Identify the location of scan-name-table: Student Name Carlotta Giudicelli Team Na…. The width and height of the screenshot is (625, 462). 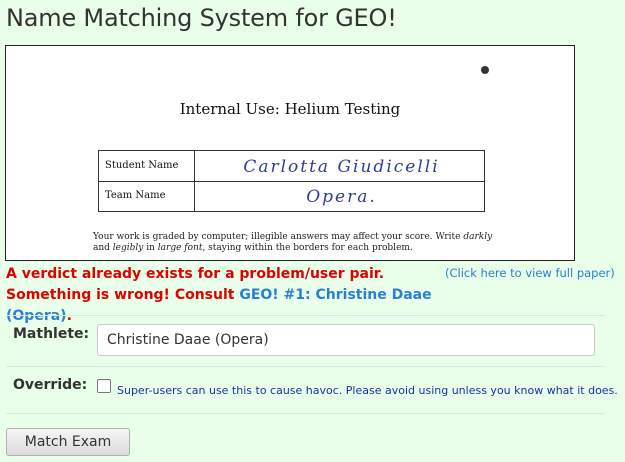
(291, 181).